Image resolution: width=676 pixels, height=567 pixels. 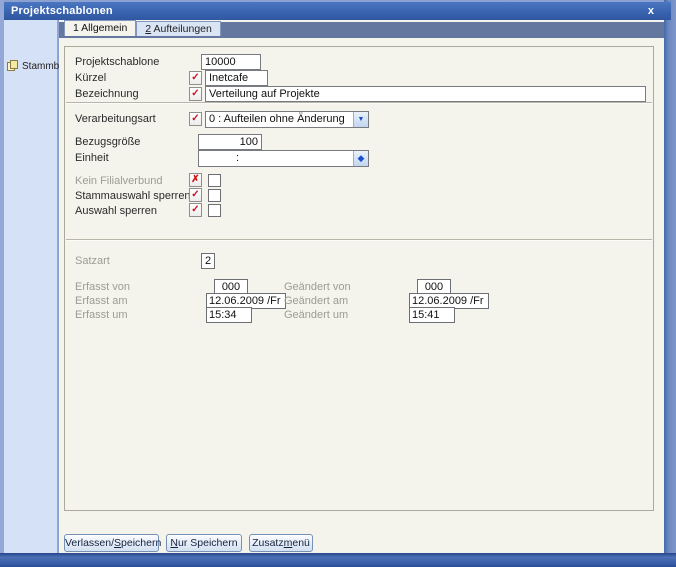 What do you see at coordinates (425, 94) in the screenshot?
I see `bezeichnung-input` at bounding box center [425, 94].